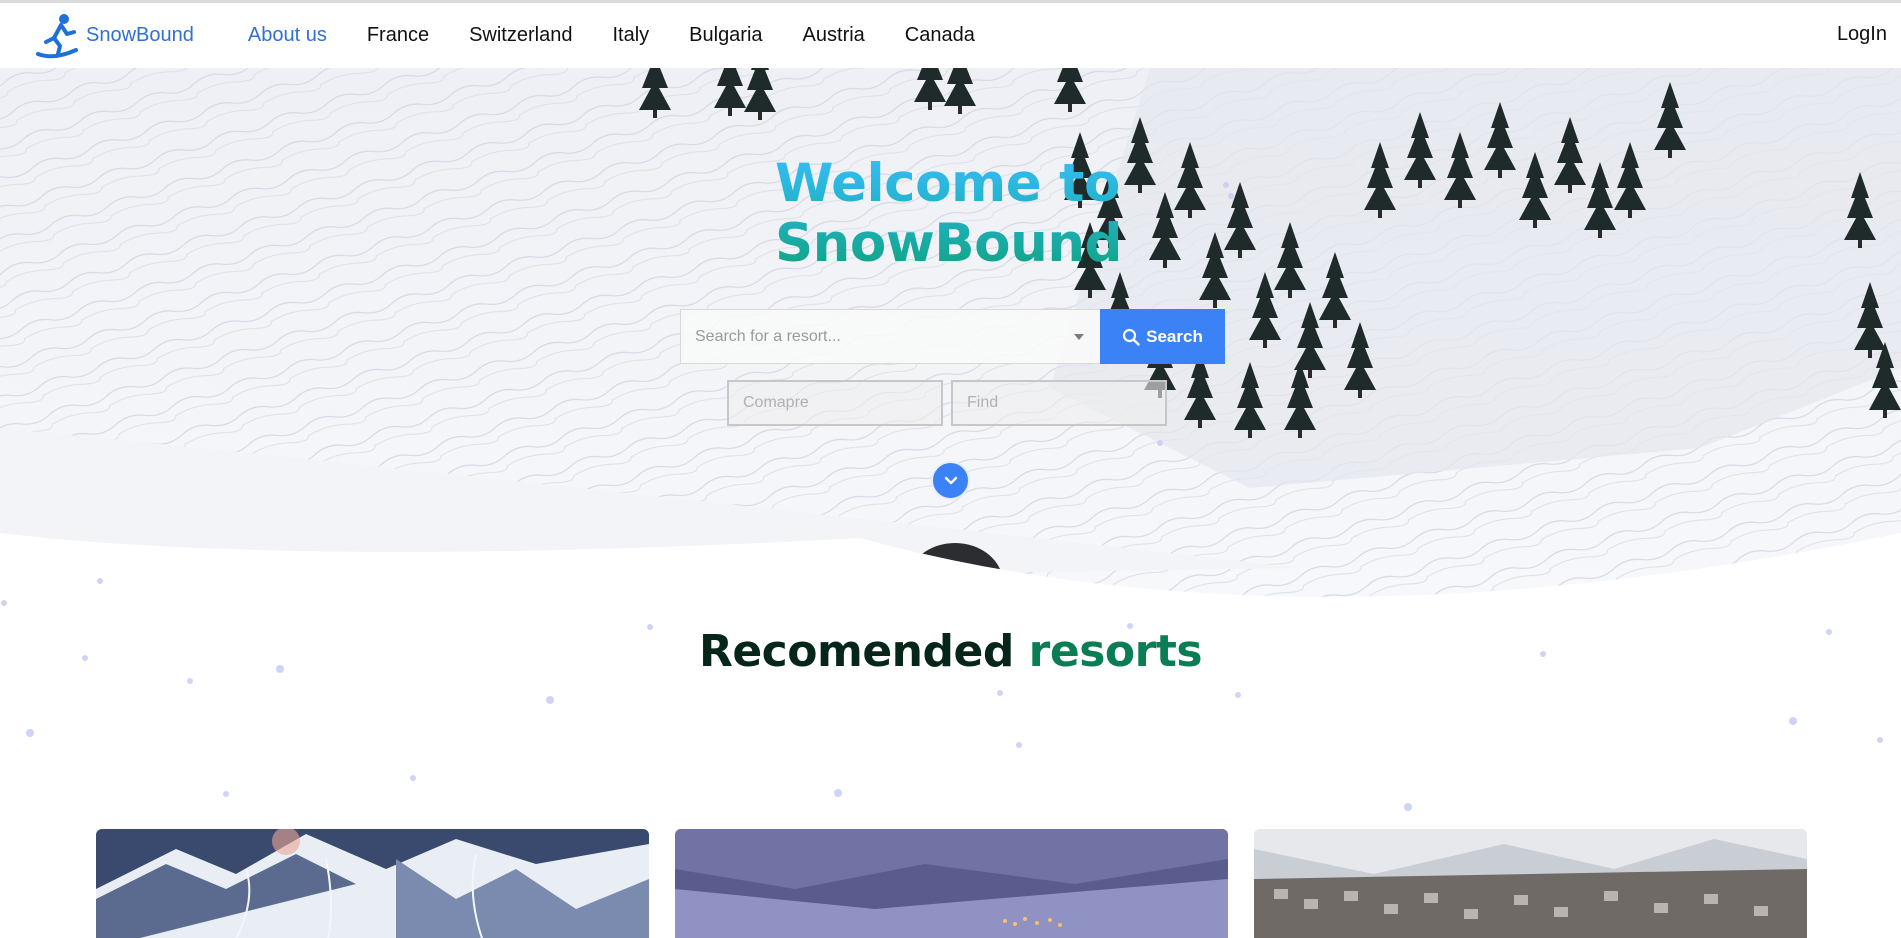 The height and width of the screenshot is (938, 1901). Describe the element at coordinates (287, 35) in the screenshot. I see `nav-item-about-us: About us` at that location.